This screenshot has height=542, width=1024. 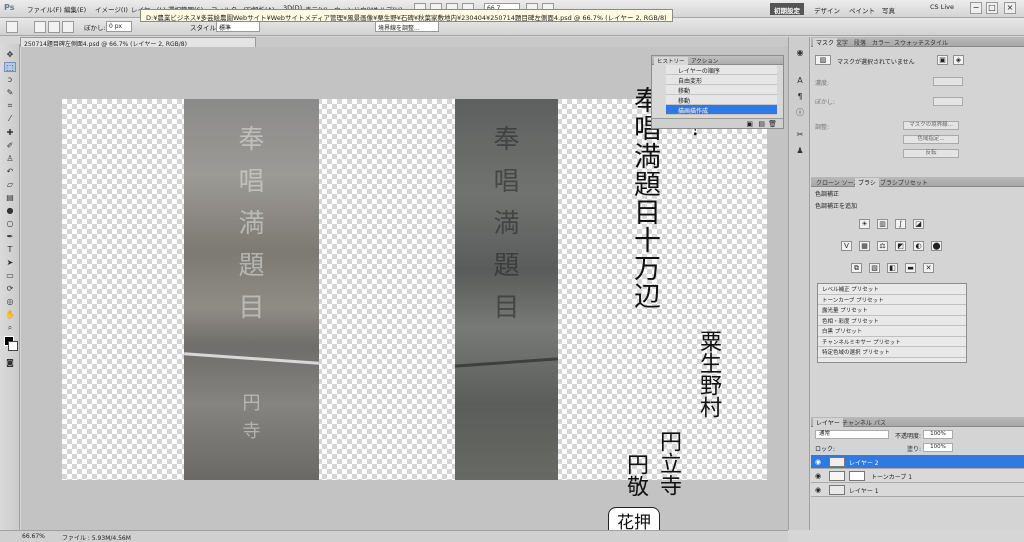 I want to click on layer-row: ◉ レイヤー 1, so click(x=917, y=490).